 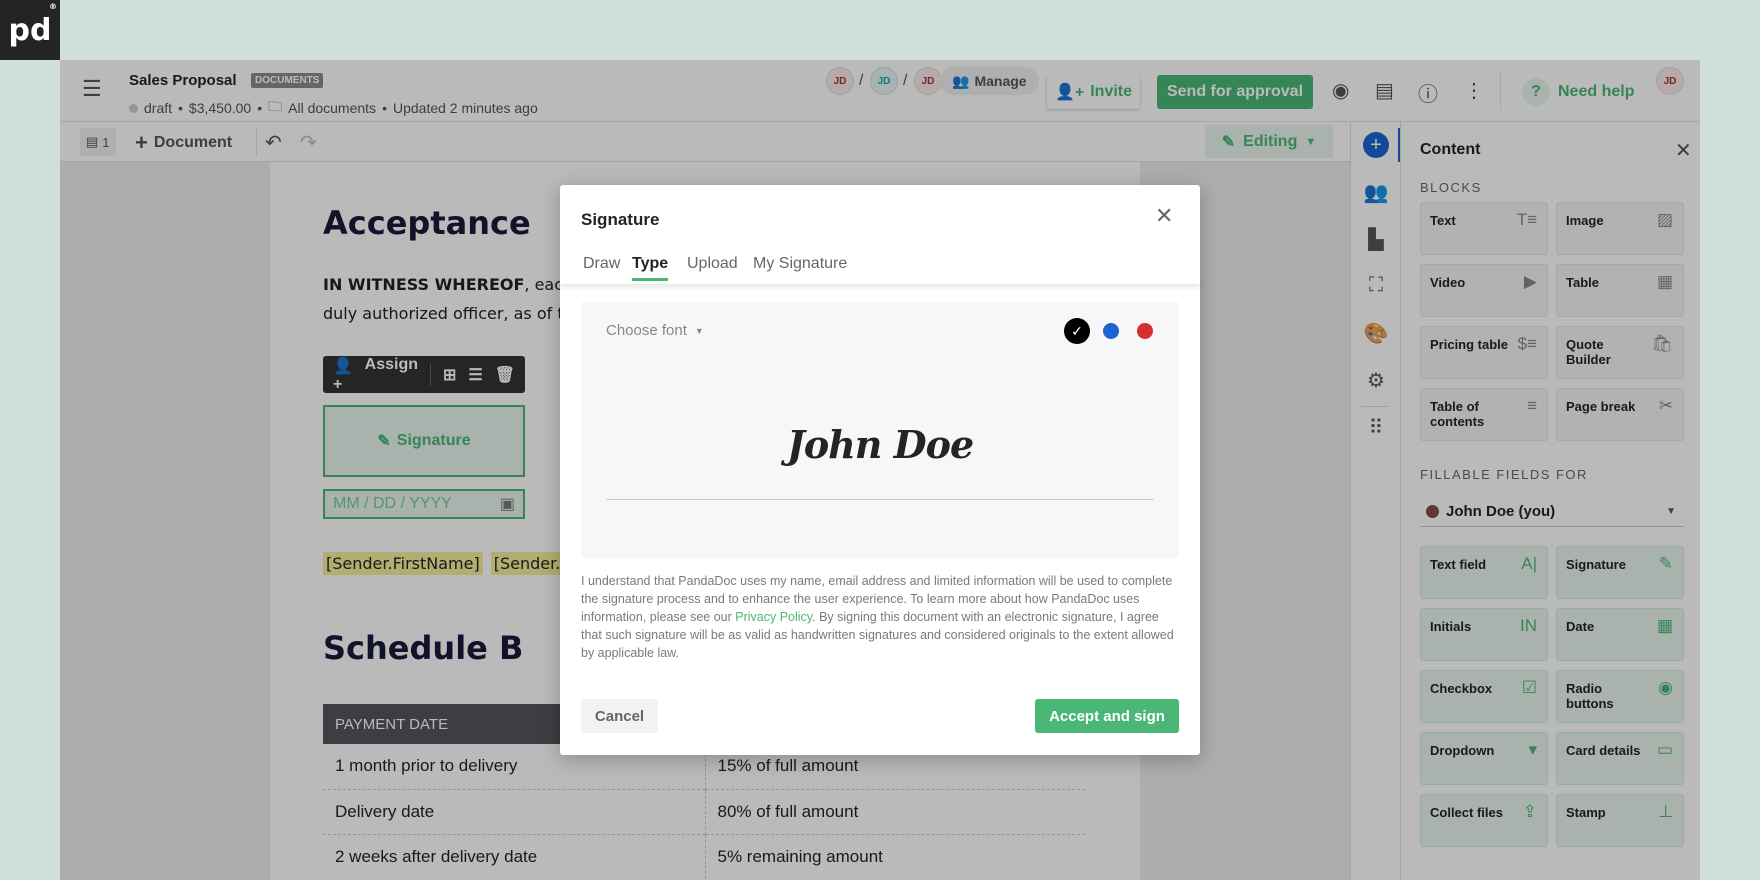 I want to click on signature-pad: Choose font ▼ ✓ John Doe, so click(x=880, y=430).